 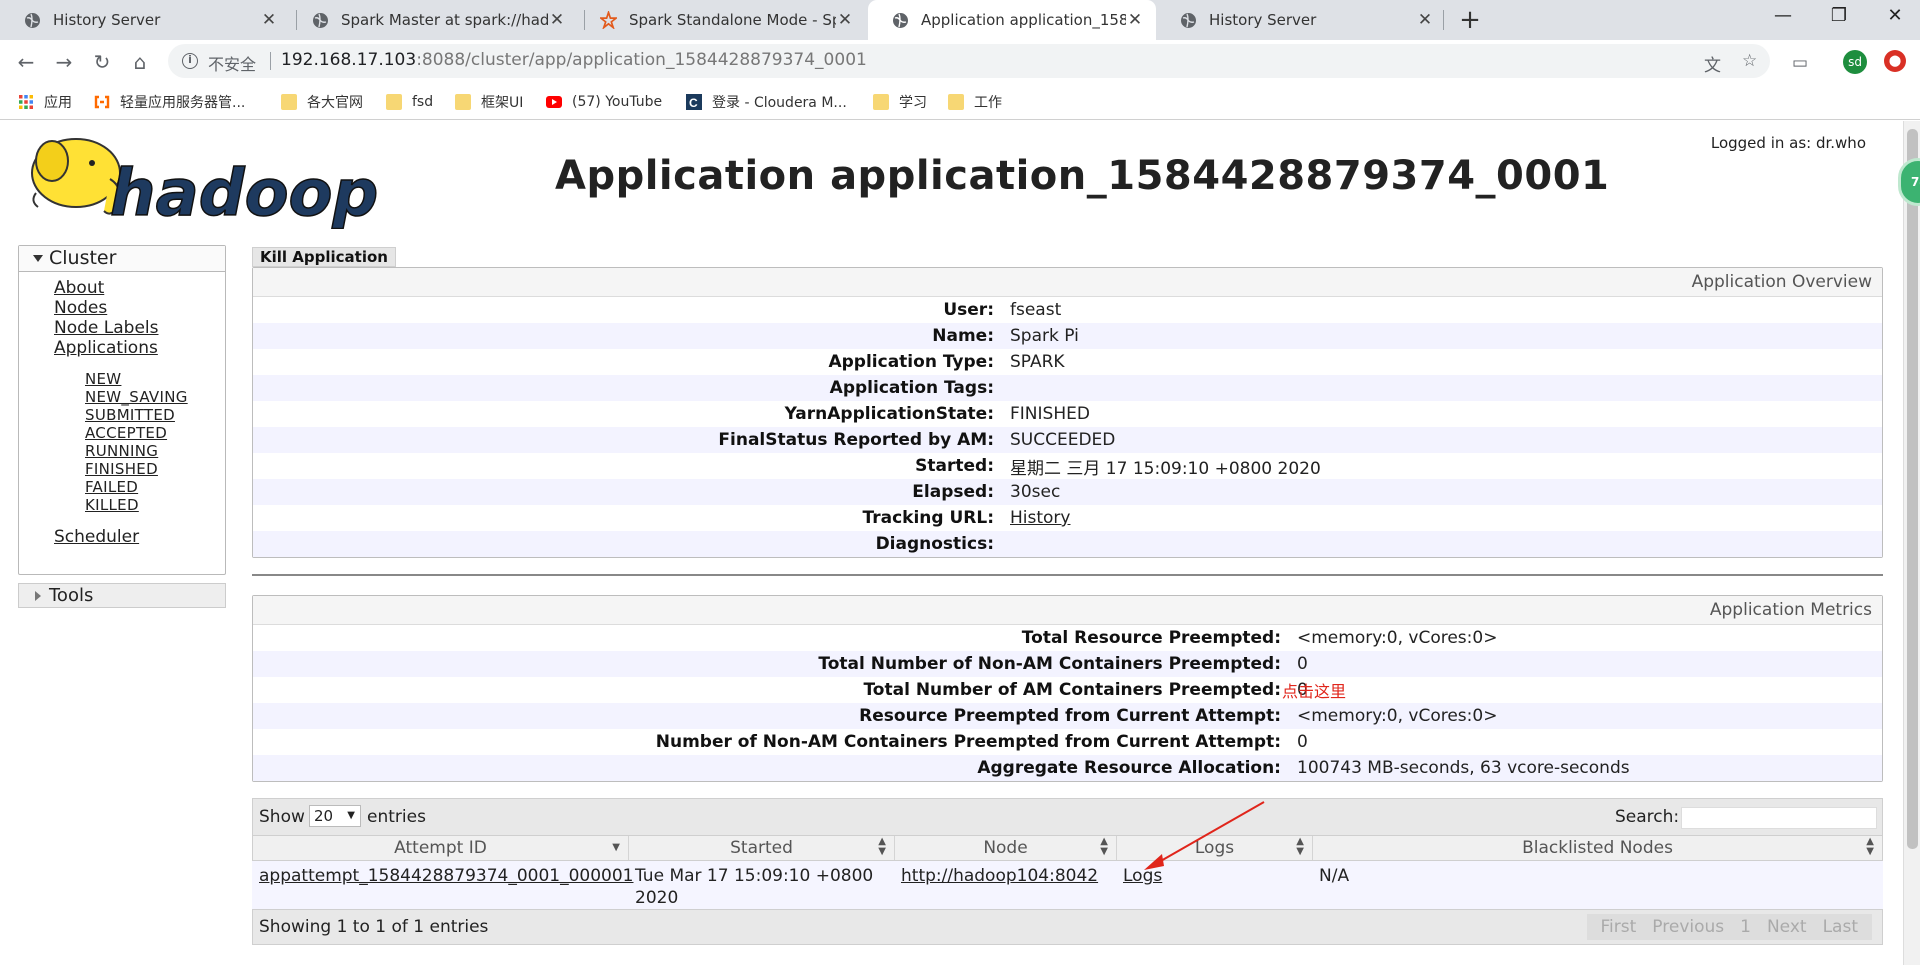 What do you see at coordinates (968, 310) in the screenshot?
I see `overview-key: User:` at bounding box center [968, 310].